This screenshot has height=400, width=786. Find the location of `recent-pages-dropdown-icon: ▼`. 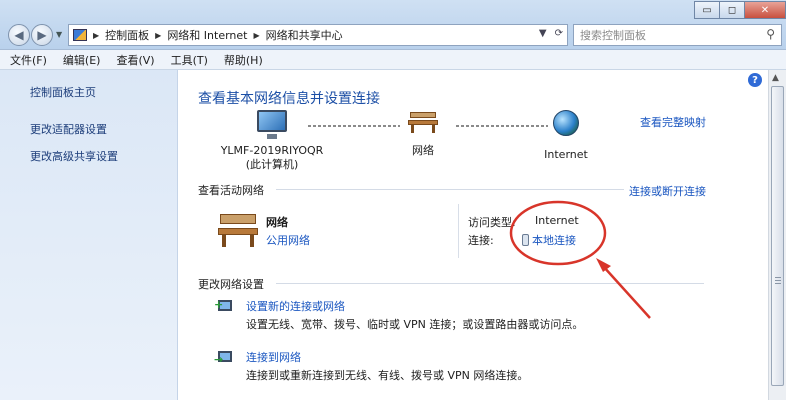

recent-pages-dropdown-icon: ▼ is located at coordinates (59, 34).